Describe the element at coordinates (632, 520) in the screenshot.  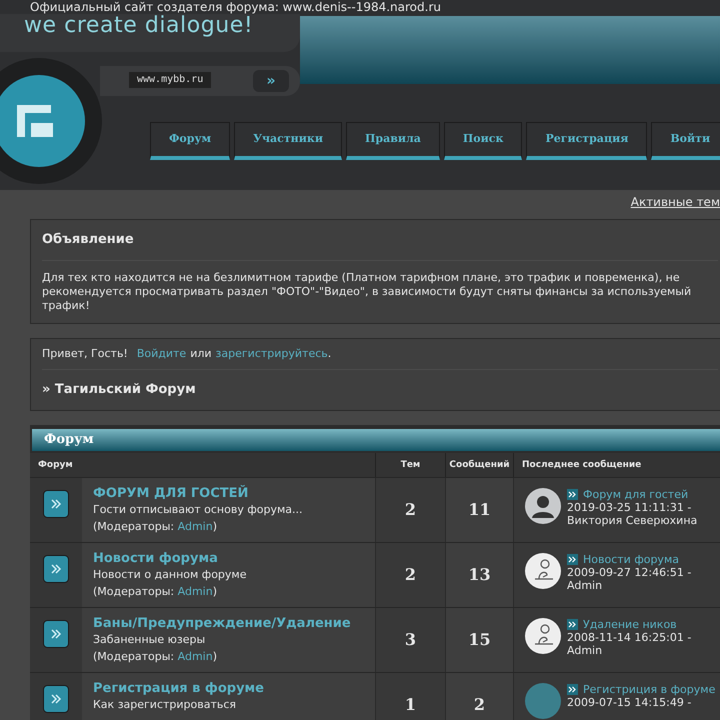
I see `last-post-author: Виктория Северюхина` at that location.